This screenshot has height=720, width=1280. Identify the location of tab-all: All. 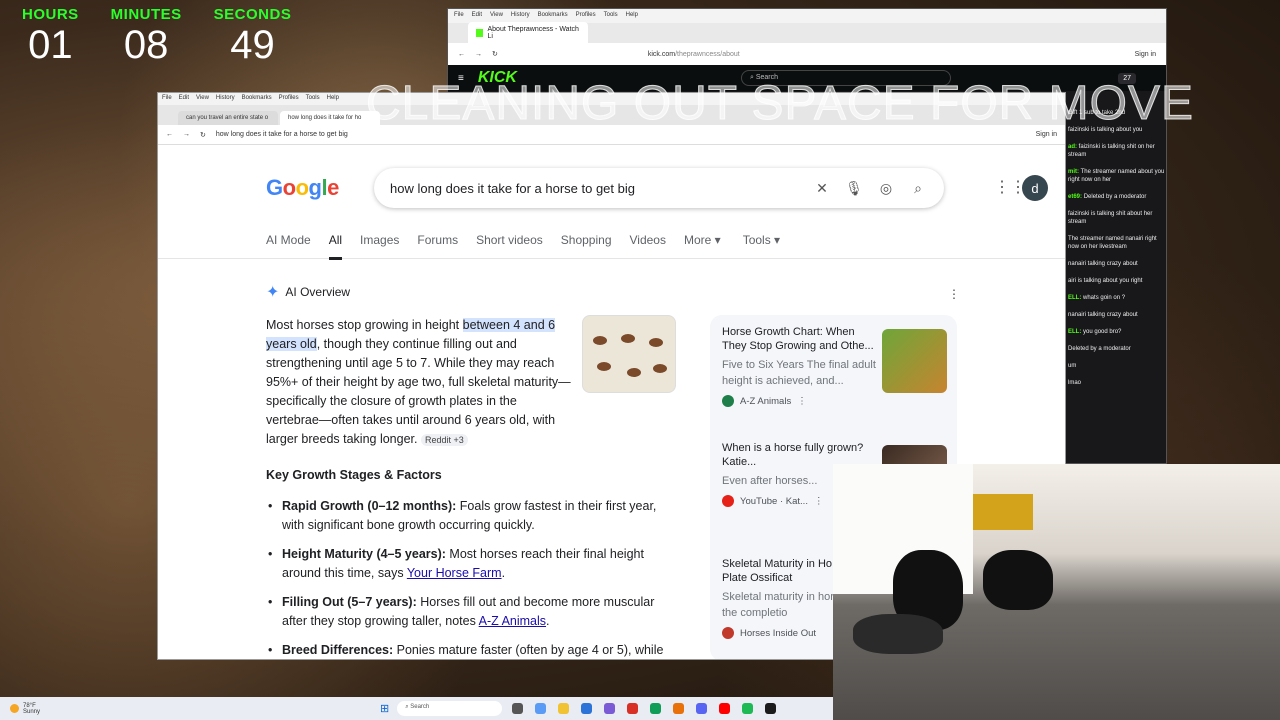
(335, 246).